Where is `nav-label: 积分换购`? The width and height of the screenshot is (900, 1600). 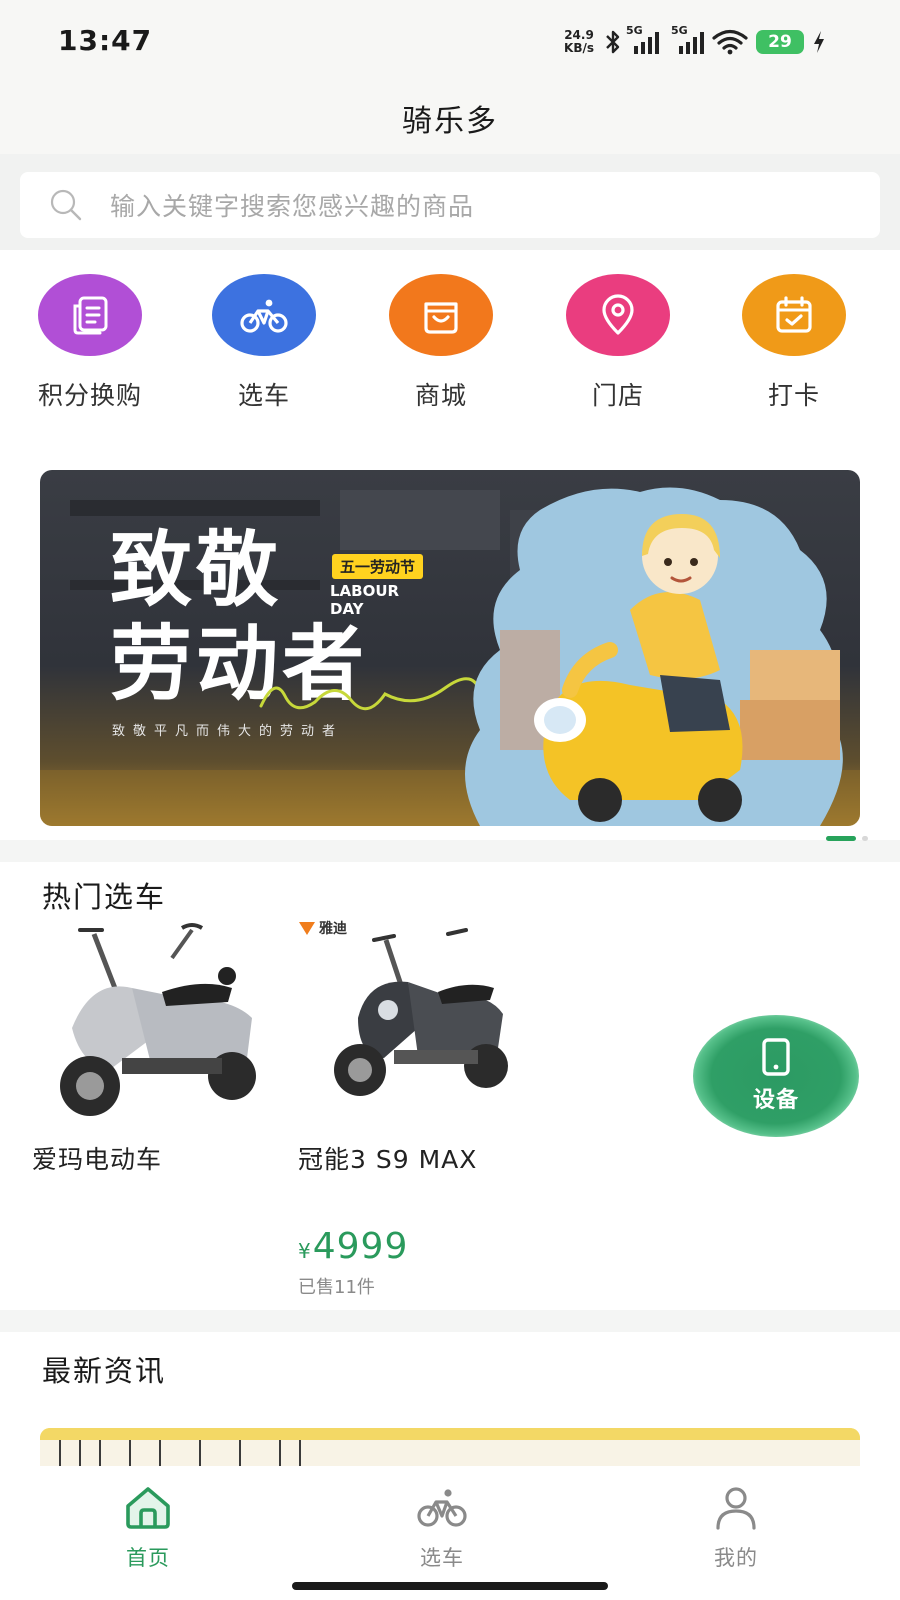 nav-label: 积分换购 is located at coordinates (89, 395).